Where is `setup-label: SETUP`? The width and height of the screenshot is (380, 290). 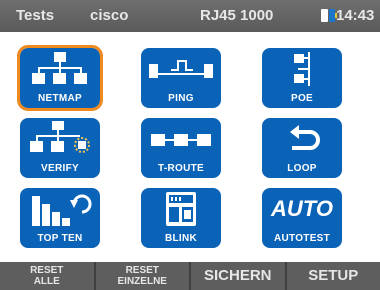
setup-label: SETUP is located at coordinates (333, 275).